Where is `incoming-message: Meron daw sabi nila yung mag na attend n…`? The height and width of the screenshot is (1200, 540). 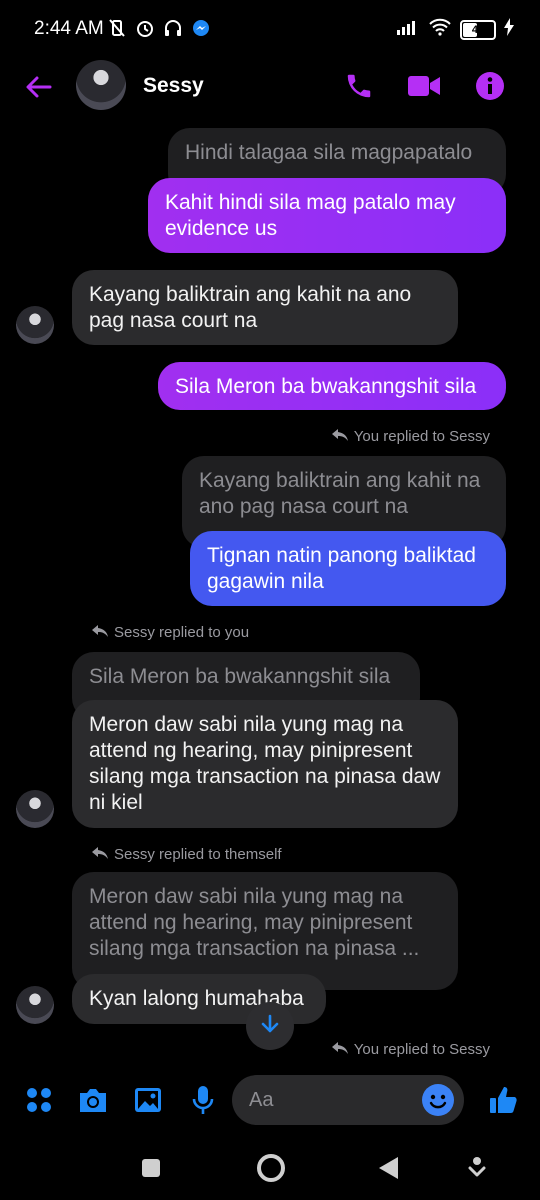 incoming-message: Meron daw sabi nila yung mag na attend n… is located at coordinates (265, 764).